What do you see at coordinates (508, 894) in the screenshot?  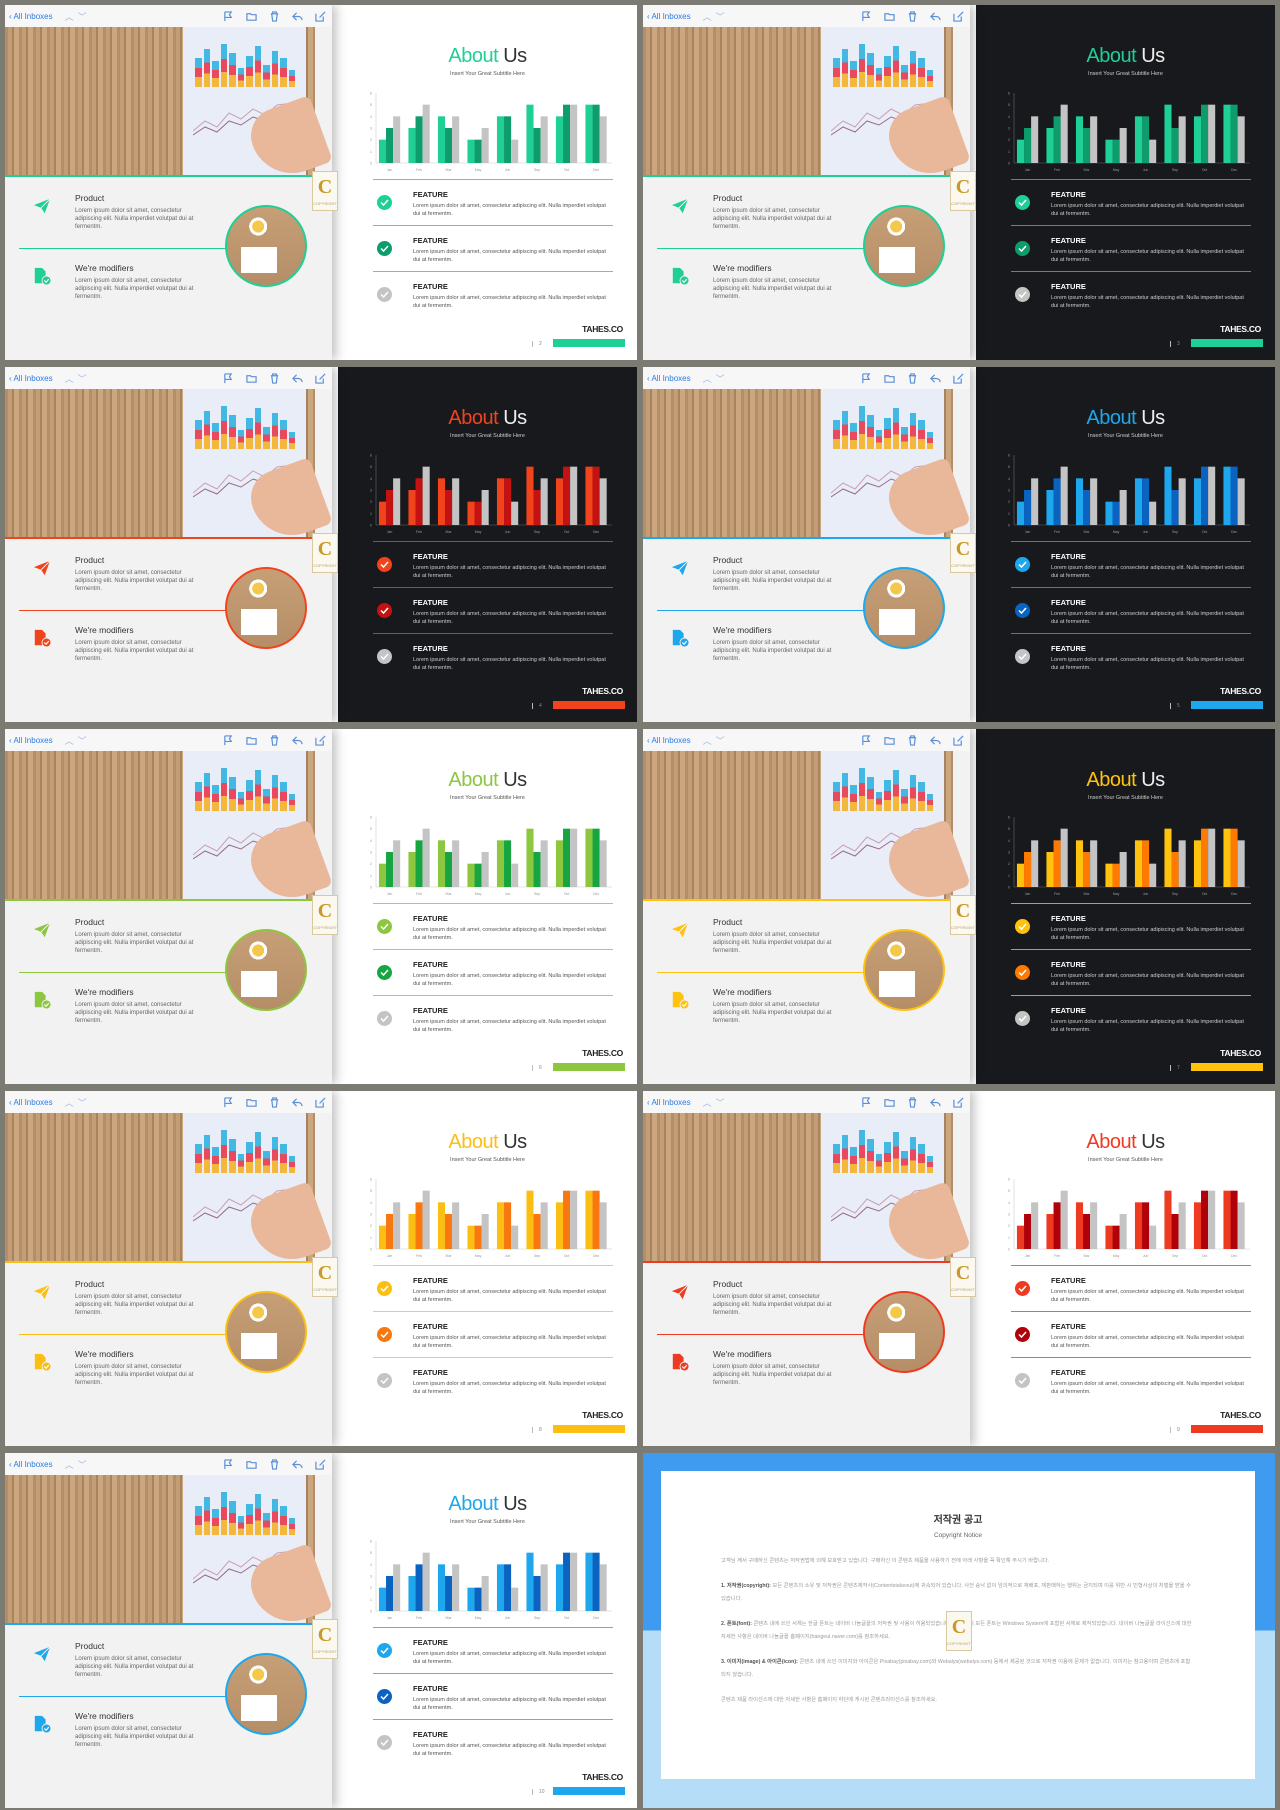 I see `x-tick-label: Jun` at bounding box center [508, 894].